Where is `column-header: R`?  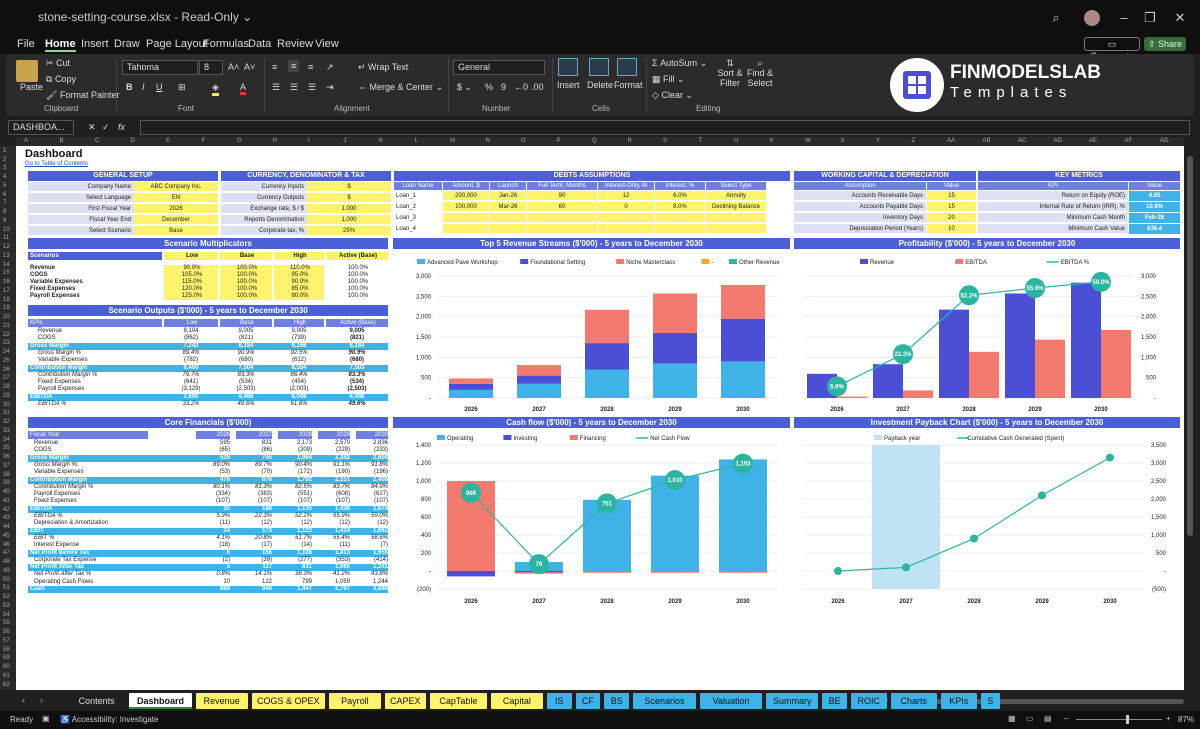 column-header: R is located at coordinates (630, 141).